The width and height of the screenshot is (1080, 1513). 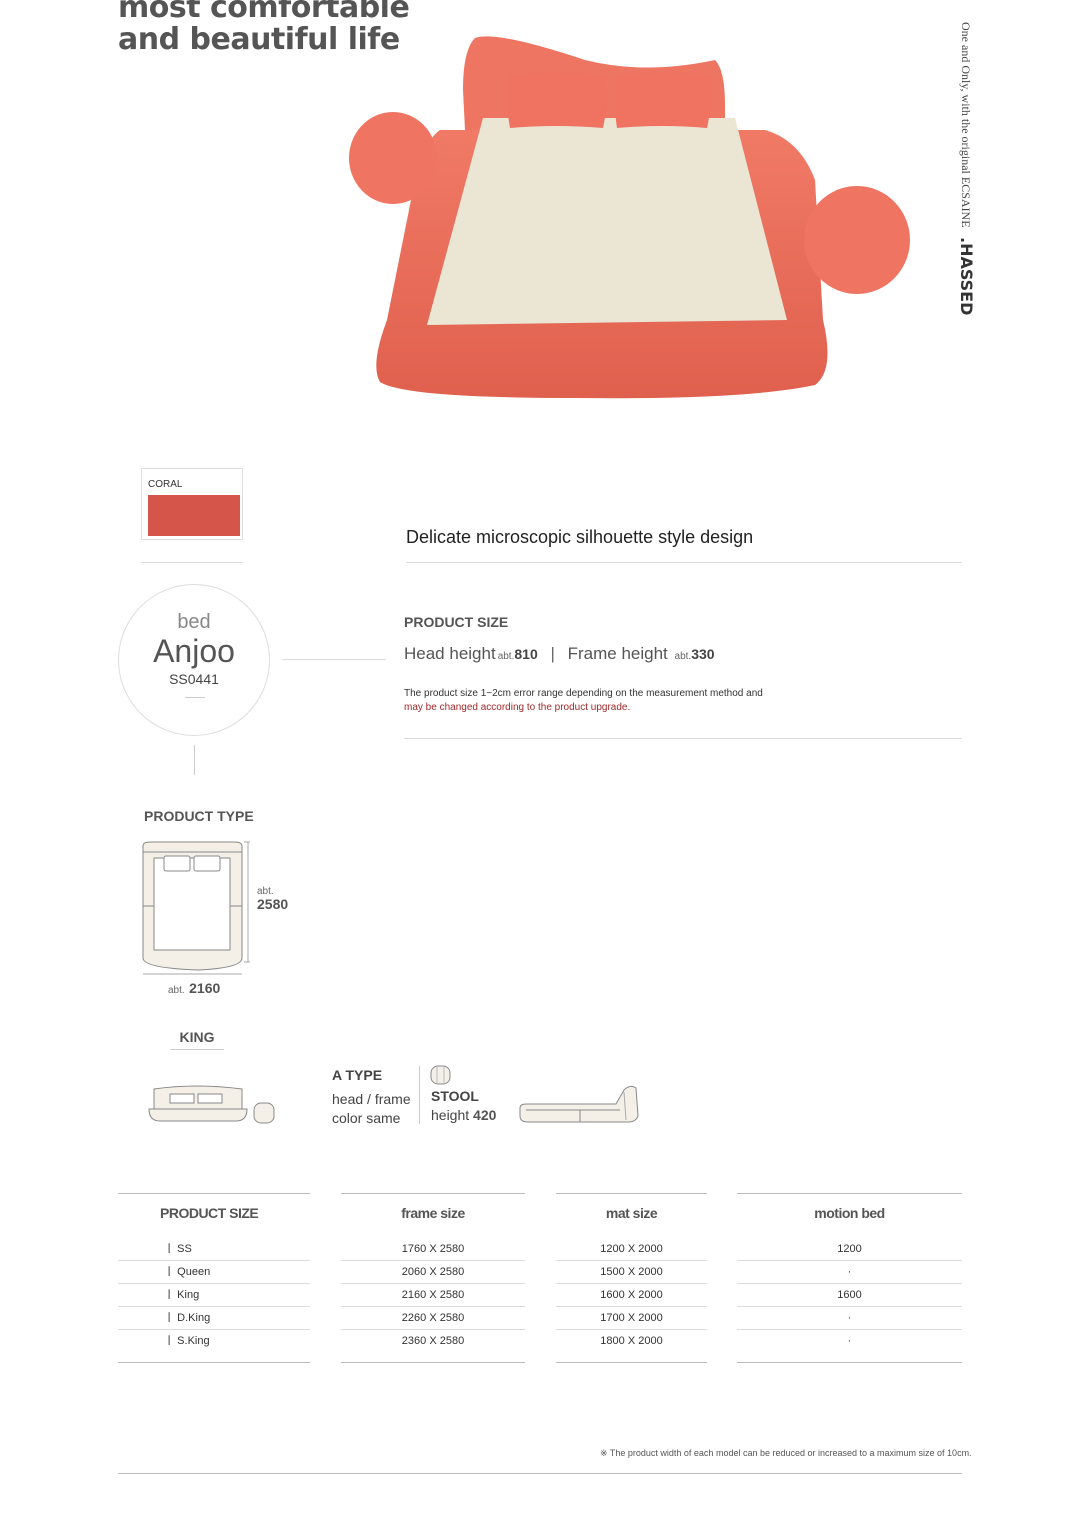 I want to click on stool-left, so click(x=393, y=158).